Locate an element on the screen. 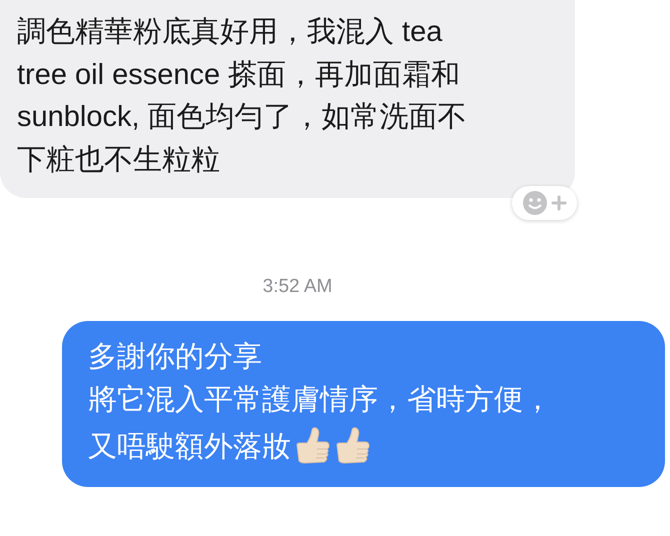 The image size is (670, 536). add-reaction-button is located at coordinates (544, 203).